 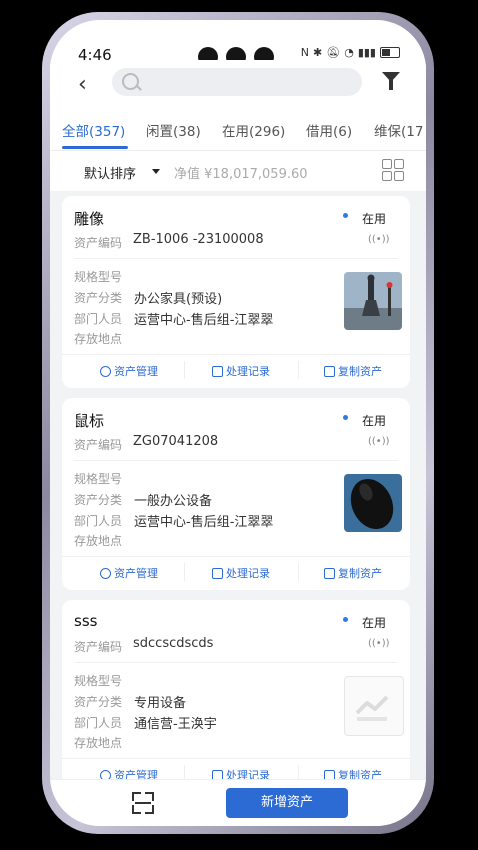 What do you see at coordinates (318, 52) in the screenshot?
I see `bluetooth-icon: ✱` at bounding box center [318, 52].